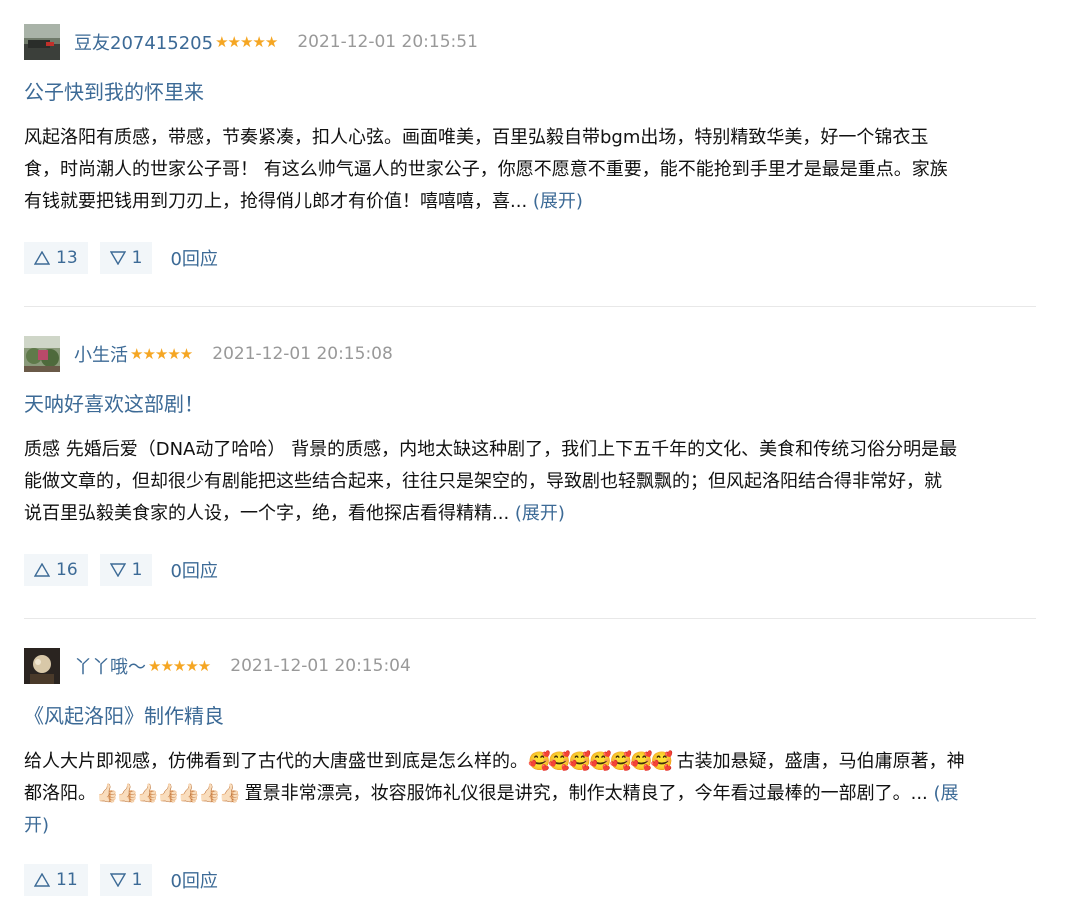 The height and width of the screenshot is (914, 1066). Describe the element at coordinates (946, 793) in the screenshot. I see `expand-link: (展` at that location.